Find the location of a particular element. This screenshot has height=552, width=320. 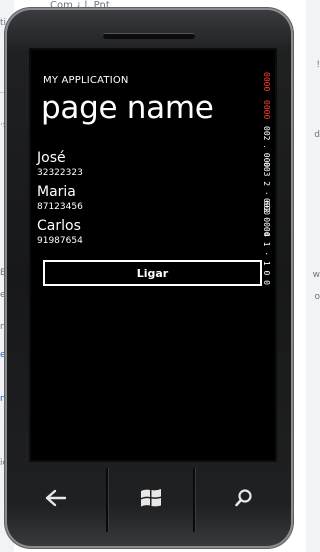

frame-rate-counter-text: 4 1 · 1 0 0 is located at coordinates (266, 258).